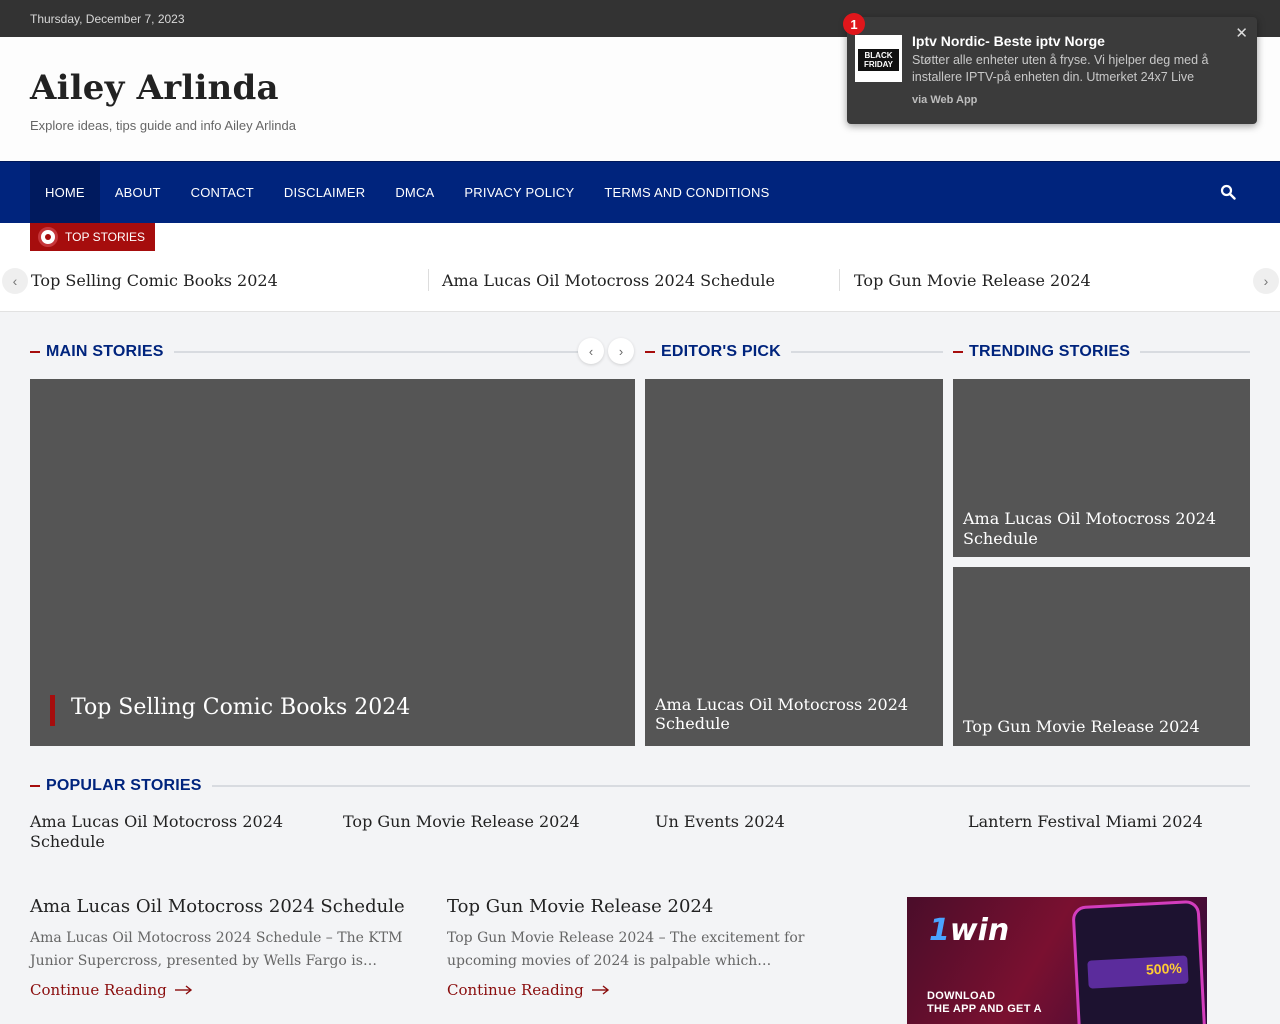  Describe the element at coordinates (1057, 960) in the screenshot. I see `advertisement-banner: 1win DOWNLOAD THE APP AND GET A 500%` at that location.